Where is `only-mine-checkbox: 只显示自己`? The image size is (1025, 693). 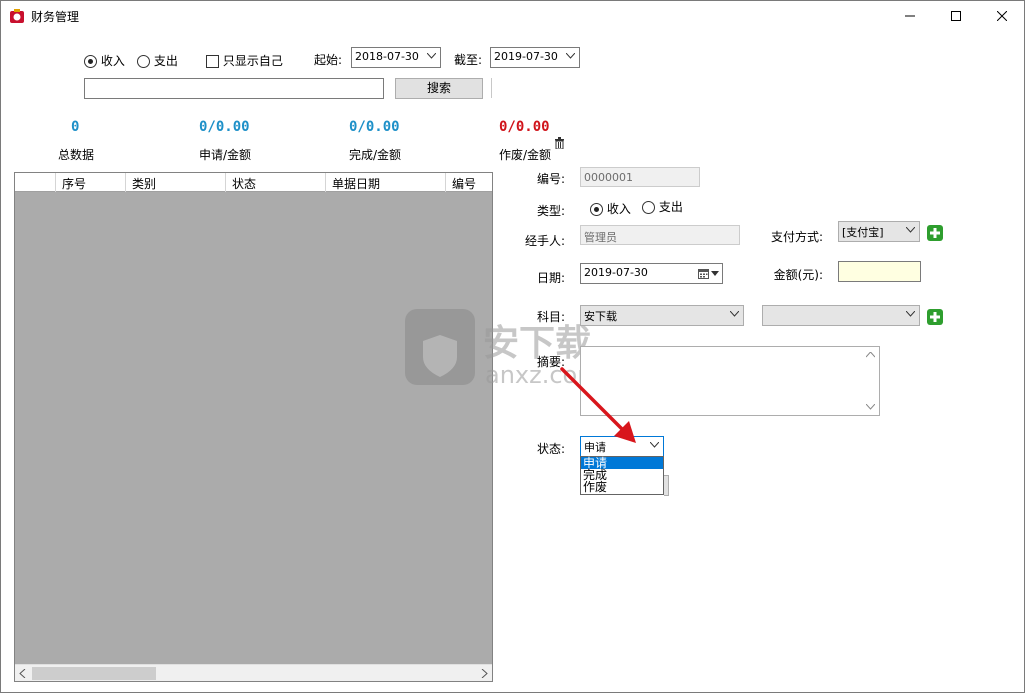 only-mine-checkbox: 只显示自己 is located at coordinates (244, 60).